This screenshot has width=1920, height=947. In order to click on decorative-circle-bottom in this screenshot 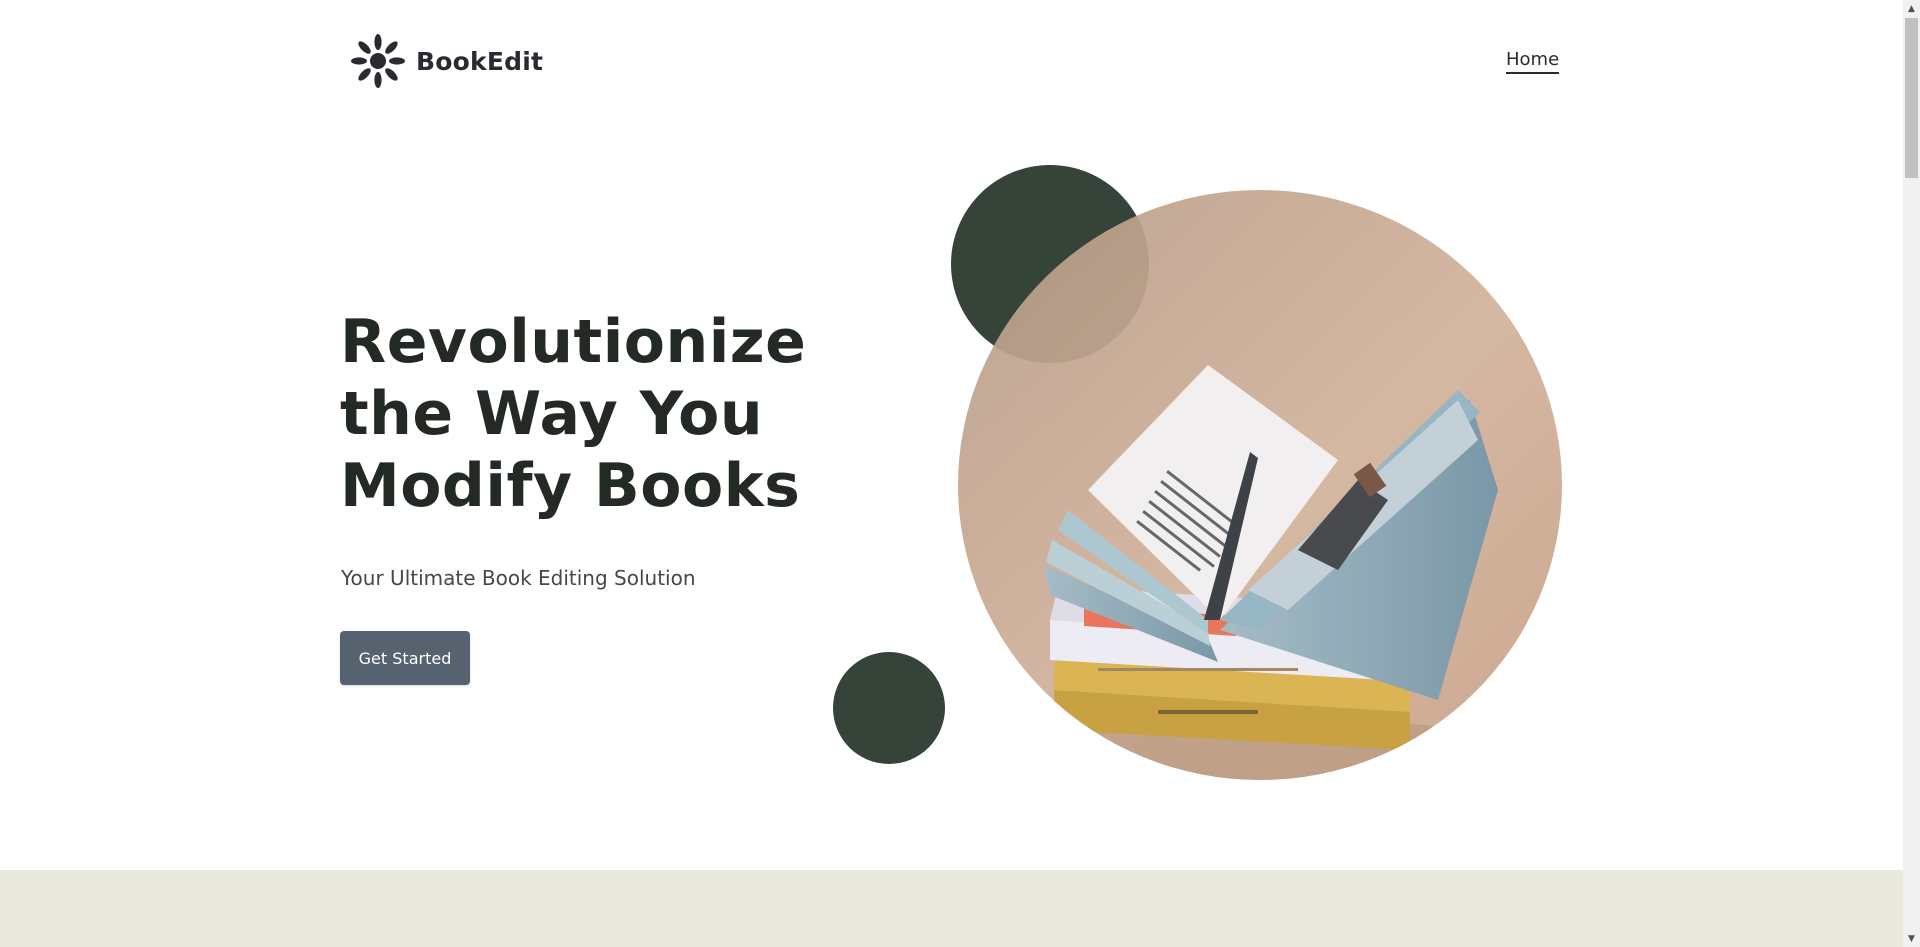, I will do `click(889, 708)`.